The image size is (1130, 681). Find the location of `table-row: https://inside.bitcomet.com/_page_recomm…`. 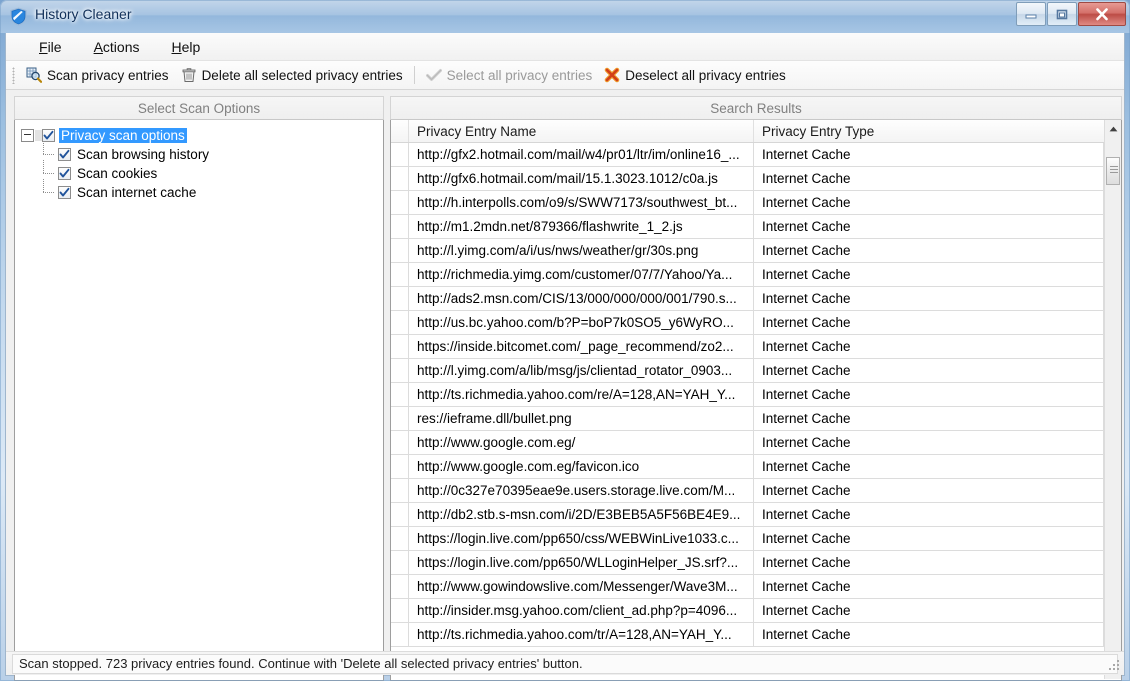

table-row: https://inside.bitcomet.com/_page_recomm… is located at coordinates (747, 347).